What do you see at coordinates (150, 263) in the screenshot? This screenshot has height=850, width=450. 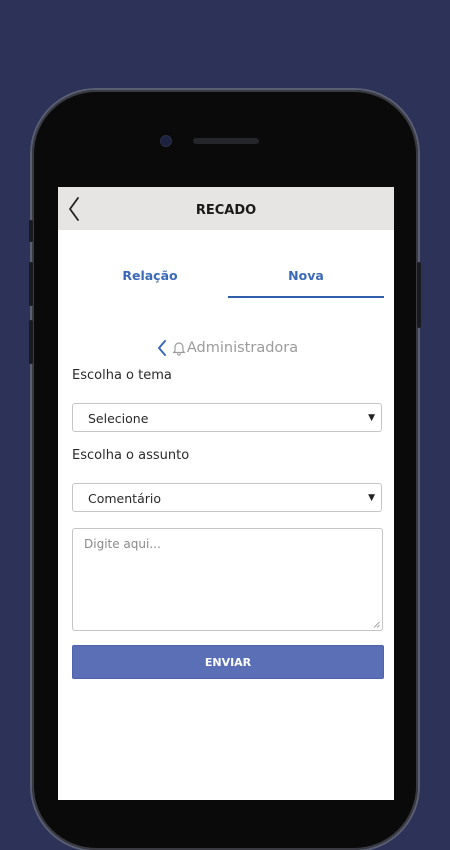 I see `tab-relacao: Relação` at bounding box center [150, 263].